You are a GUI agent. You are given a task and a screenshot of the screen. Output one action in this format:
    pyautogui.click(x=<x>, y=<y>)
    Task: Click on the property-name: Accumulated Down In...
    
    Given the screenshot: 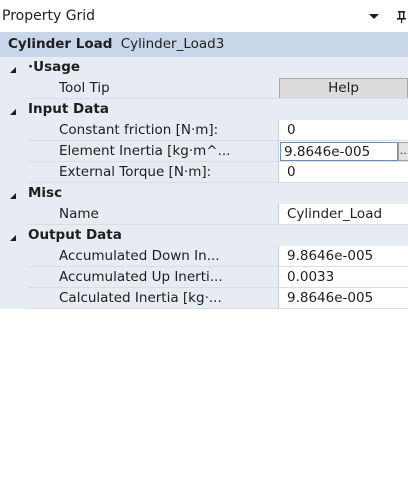 What is the action you would take?
    pyautogui.click(x=153, y=256)
    